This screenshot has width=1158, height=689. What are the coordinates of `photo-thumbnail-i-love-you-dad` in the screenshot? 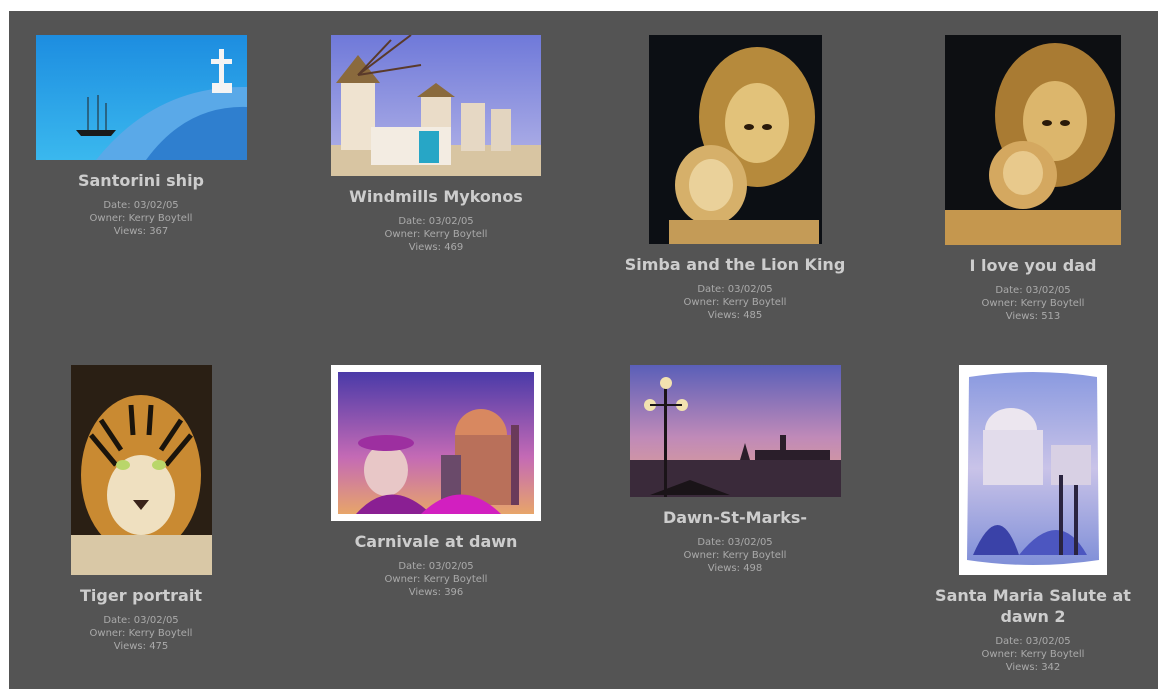 It's located at (1033, 140).